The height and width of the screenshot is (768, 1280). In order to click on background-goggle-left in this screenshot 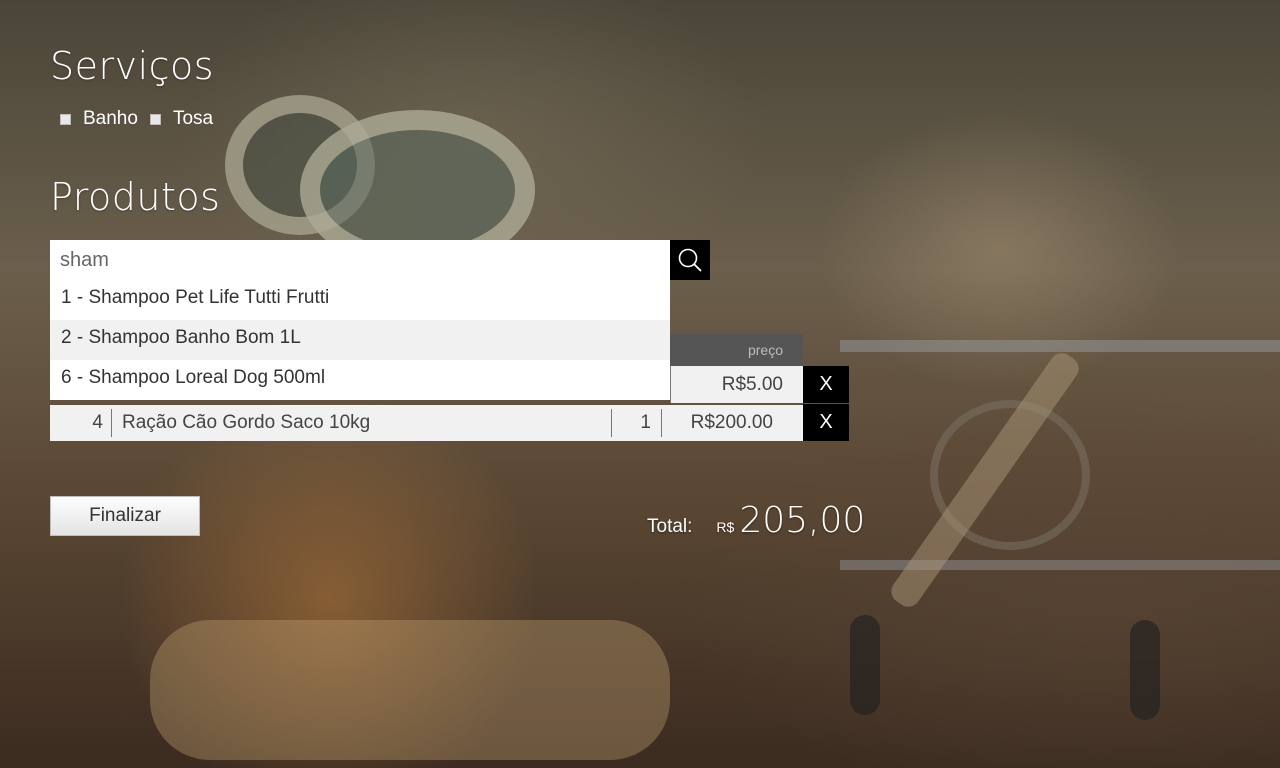, I will do `click(300, 165)`.